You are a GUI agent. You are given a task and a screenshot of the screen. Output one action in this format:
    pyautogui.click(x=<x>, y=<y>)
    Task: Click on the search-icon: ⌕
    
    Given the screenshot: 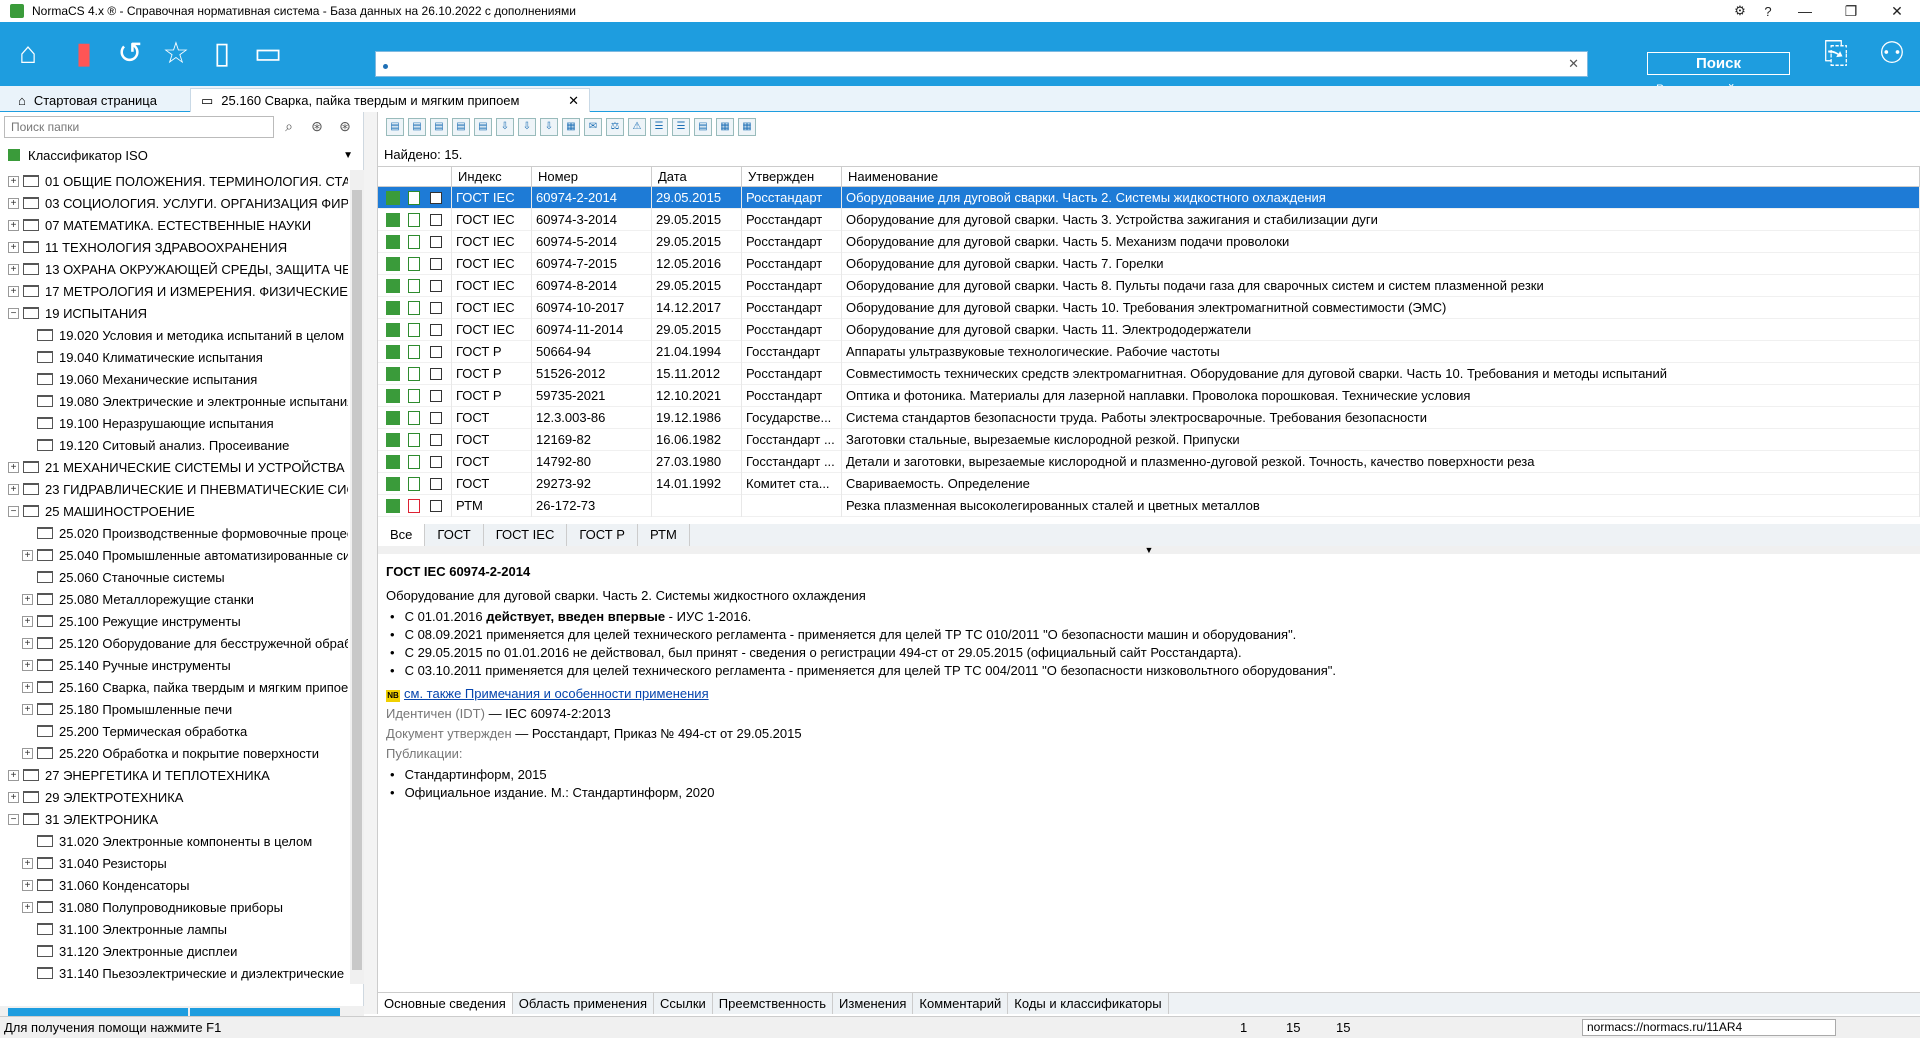 What is the action you would take?
    pyautogui.click(x=289, y=127)
    